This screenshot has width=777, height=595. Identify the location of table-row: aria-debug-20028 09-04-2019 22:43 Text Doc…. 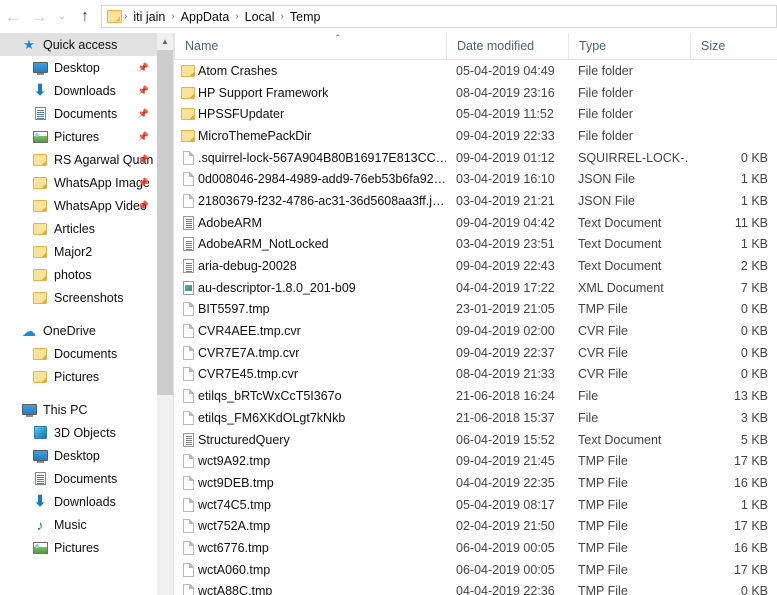
(475, 266).